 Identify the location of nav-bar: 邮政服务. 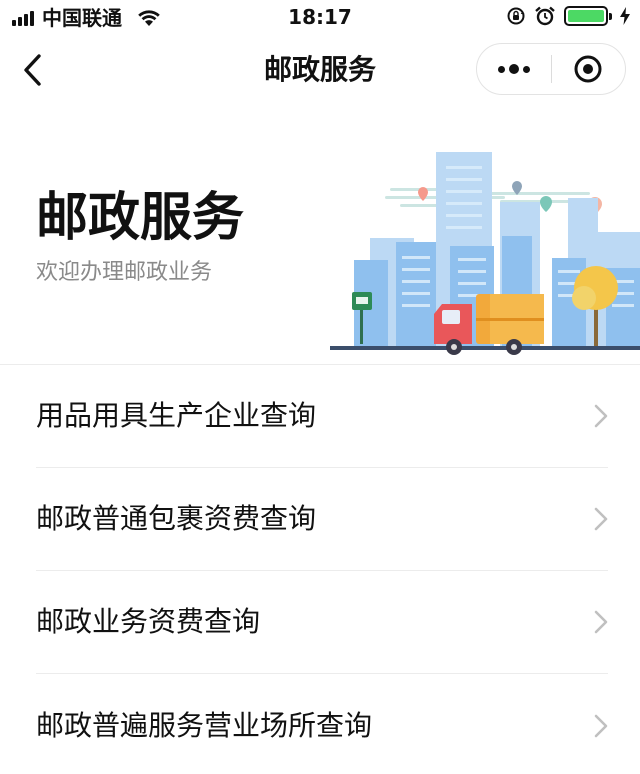
(320, 71).